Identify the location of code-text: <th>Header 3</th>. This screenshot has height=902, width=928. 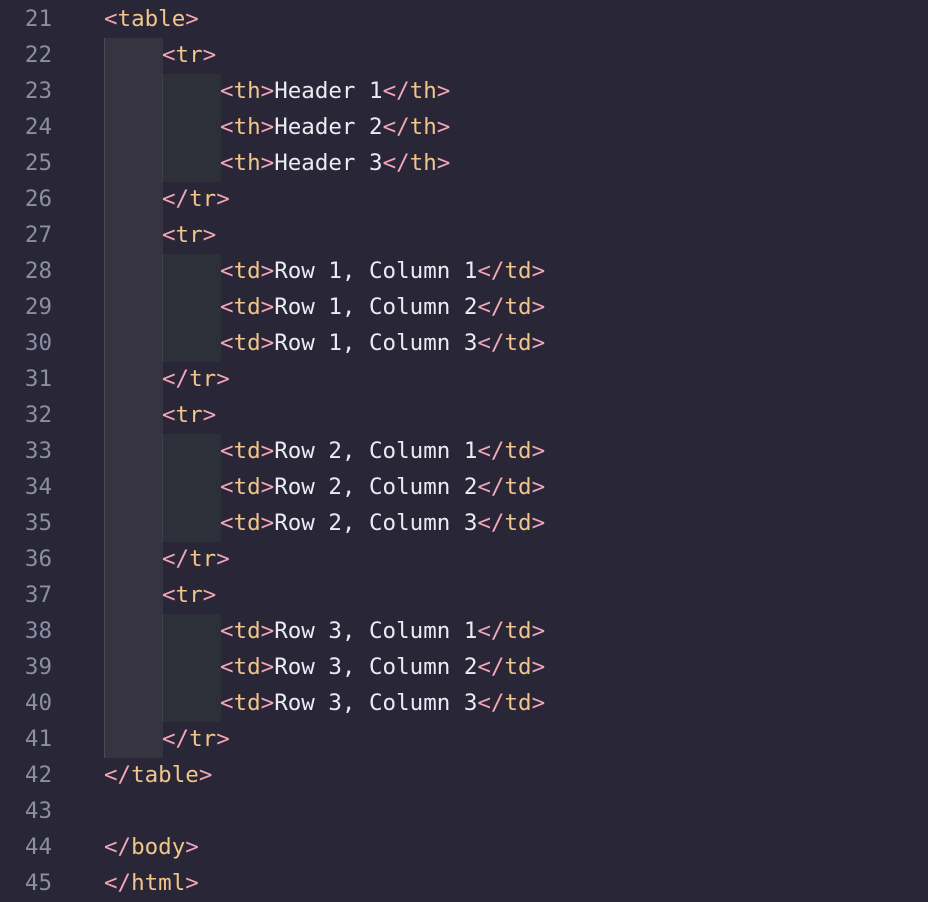
(335, 163).